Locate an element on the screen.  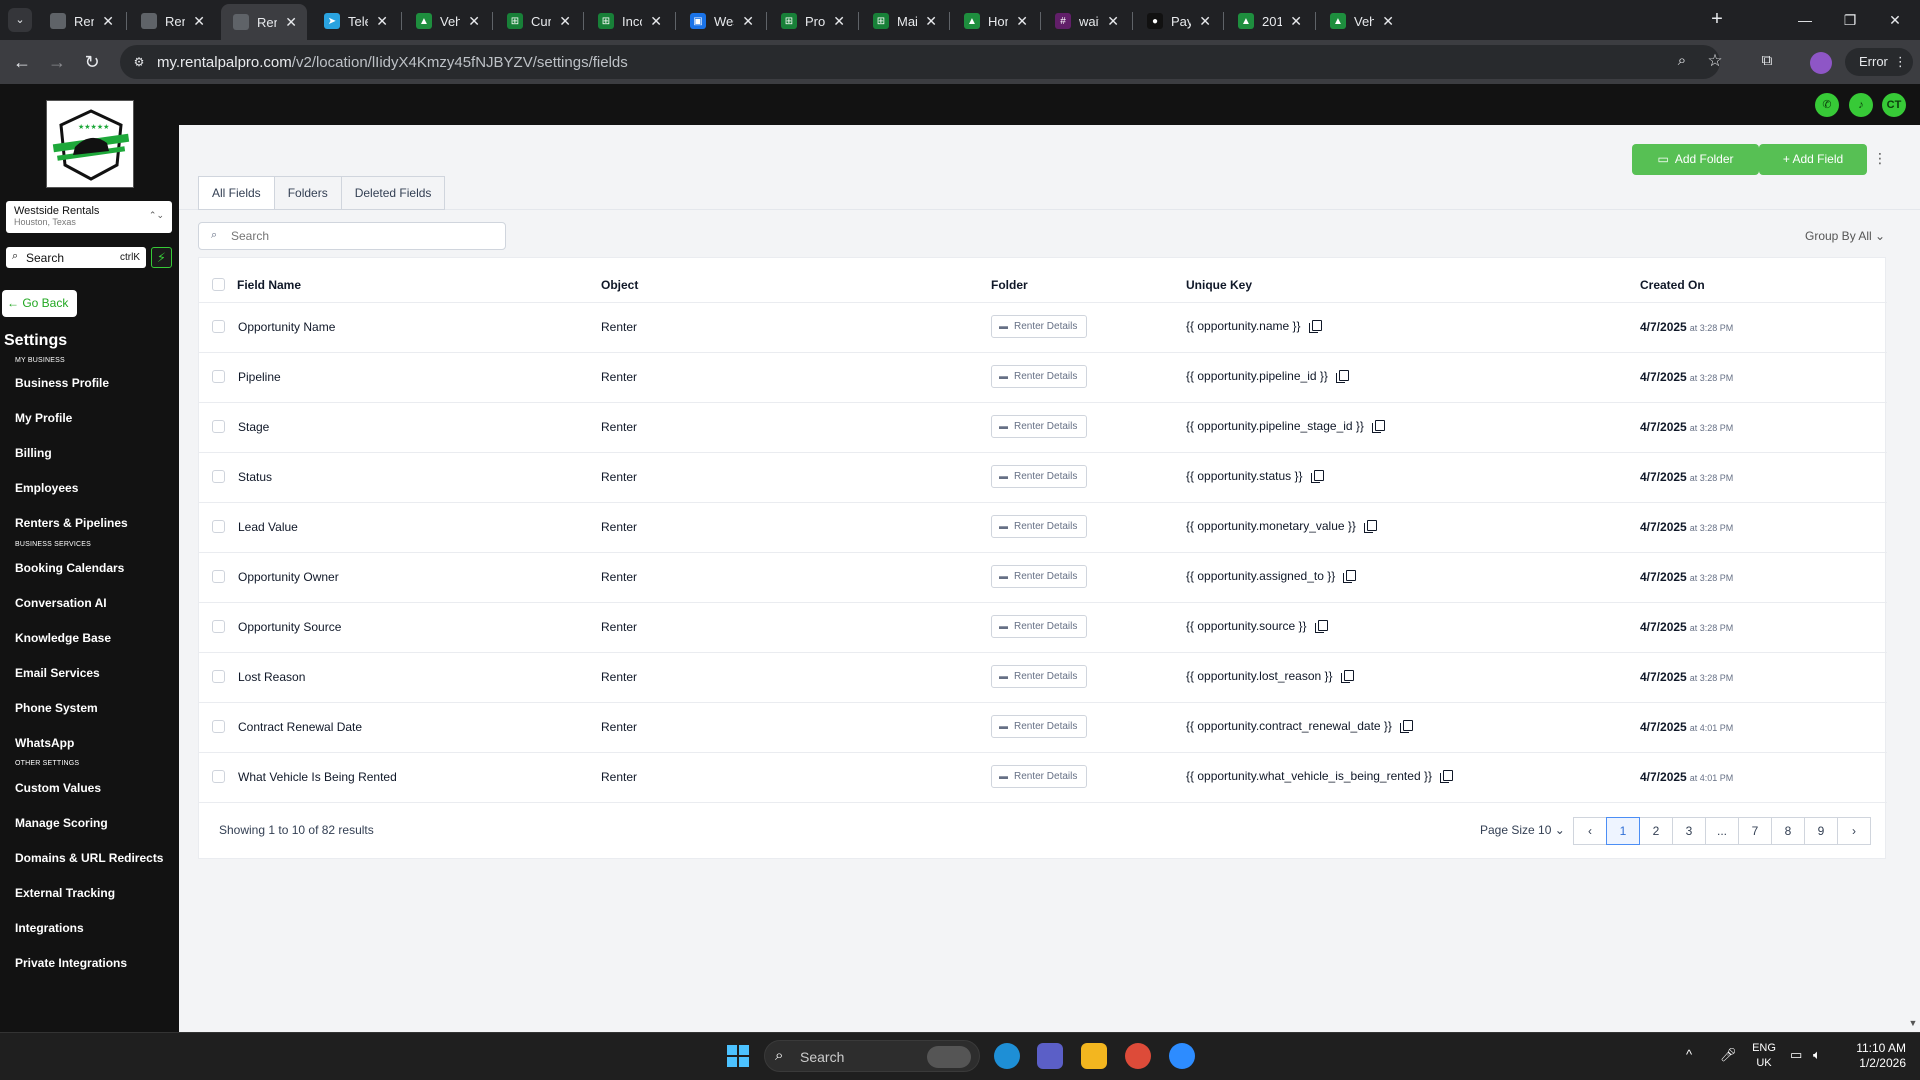
browser-tab: ▲ 2012 H ✕ is located at coordinates (1269, 21).